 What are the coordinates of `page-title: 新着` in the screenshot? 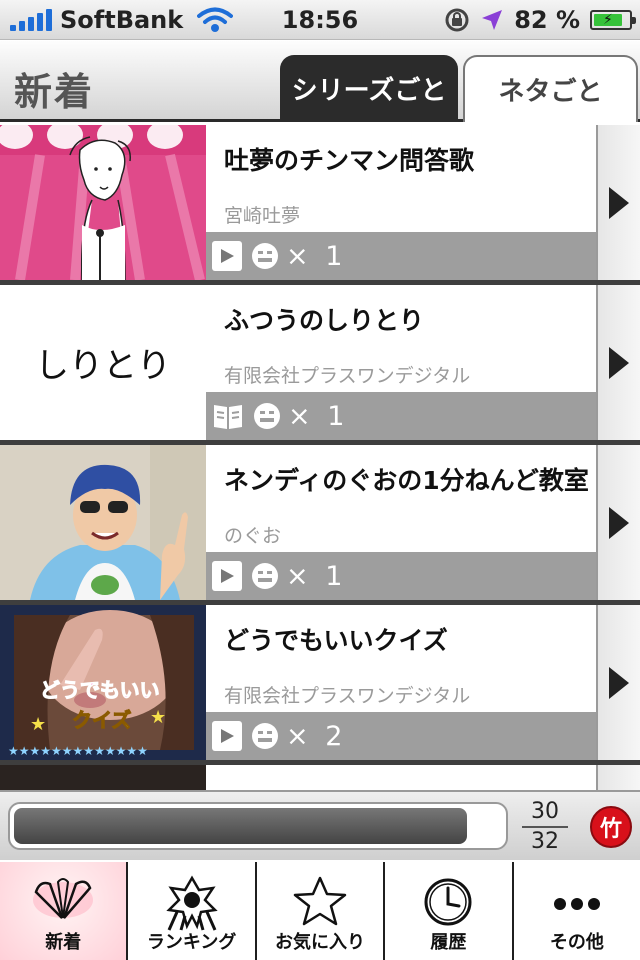 It's located at (54, 92).